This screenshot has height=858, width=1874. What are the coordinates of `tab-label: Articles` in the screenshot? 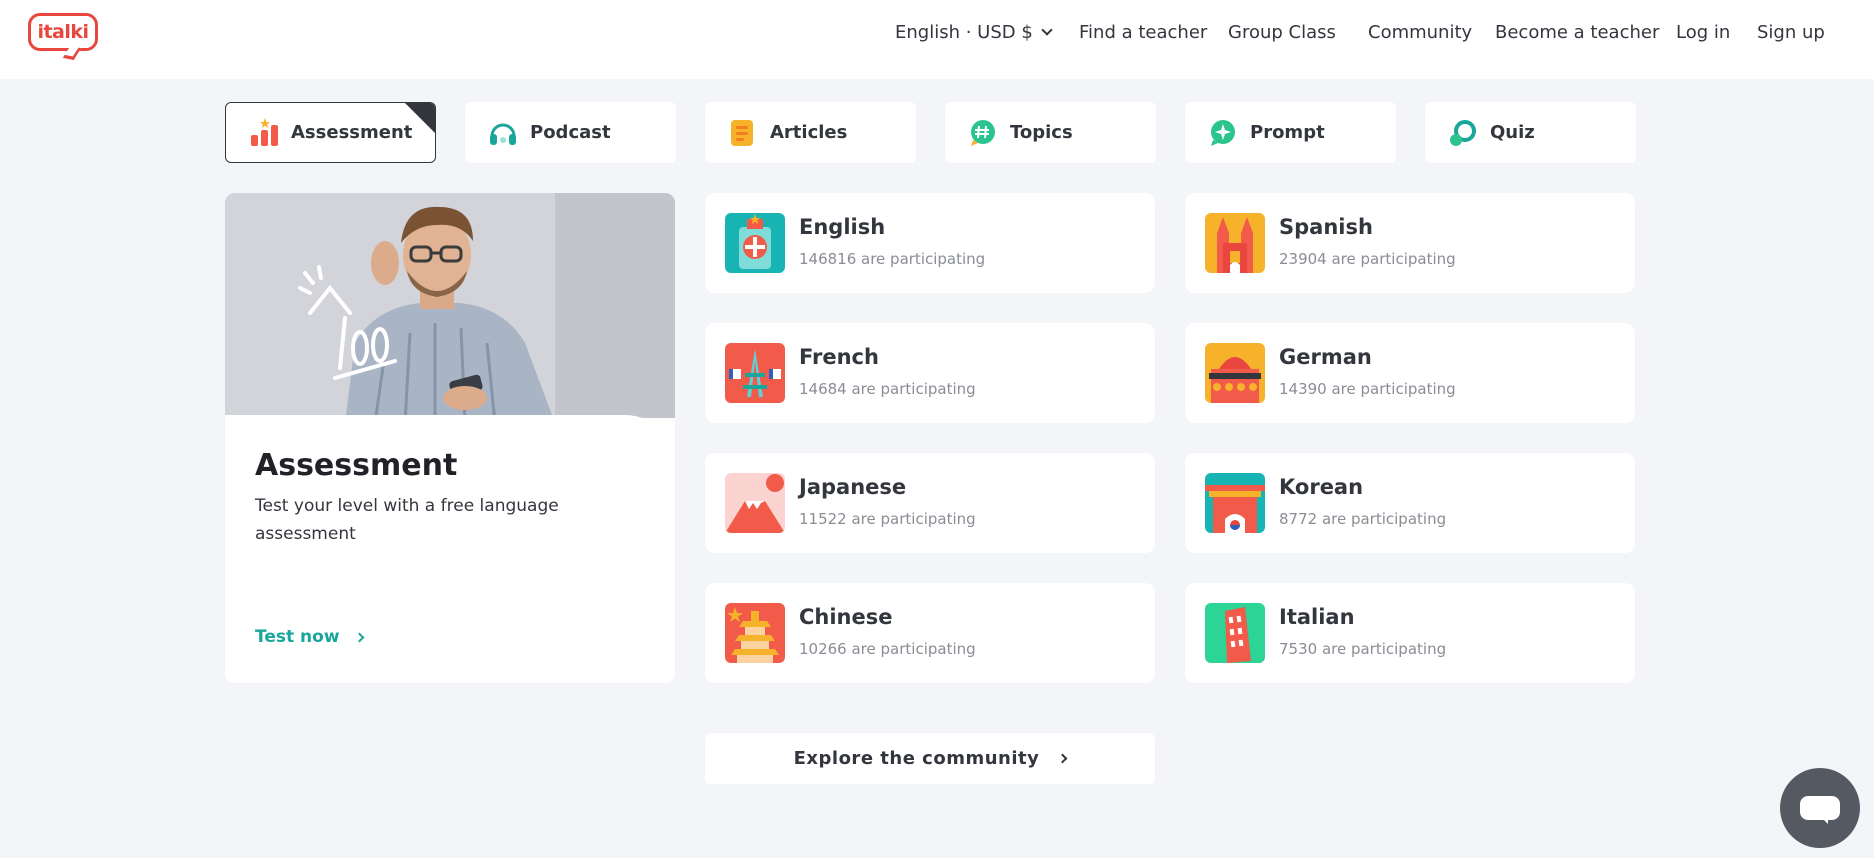 It's located at (809, 132).